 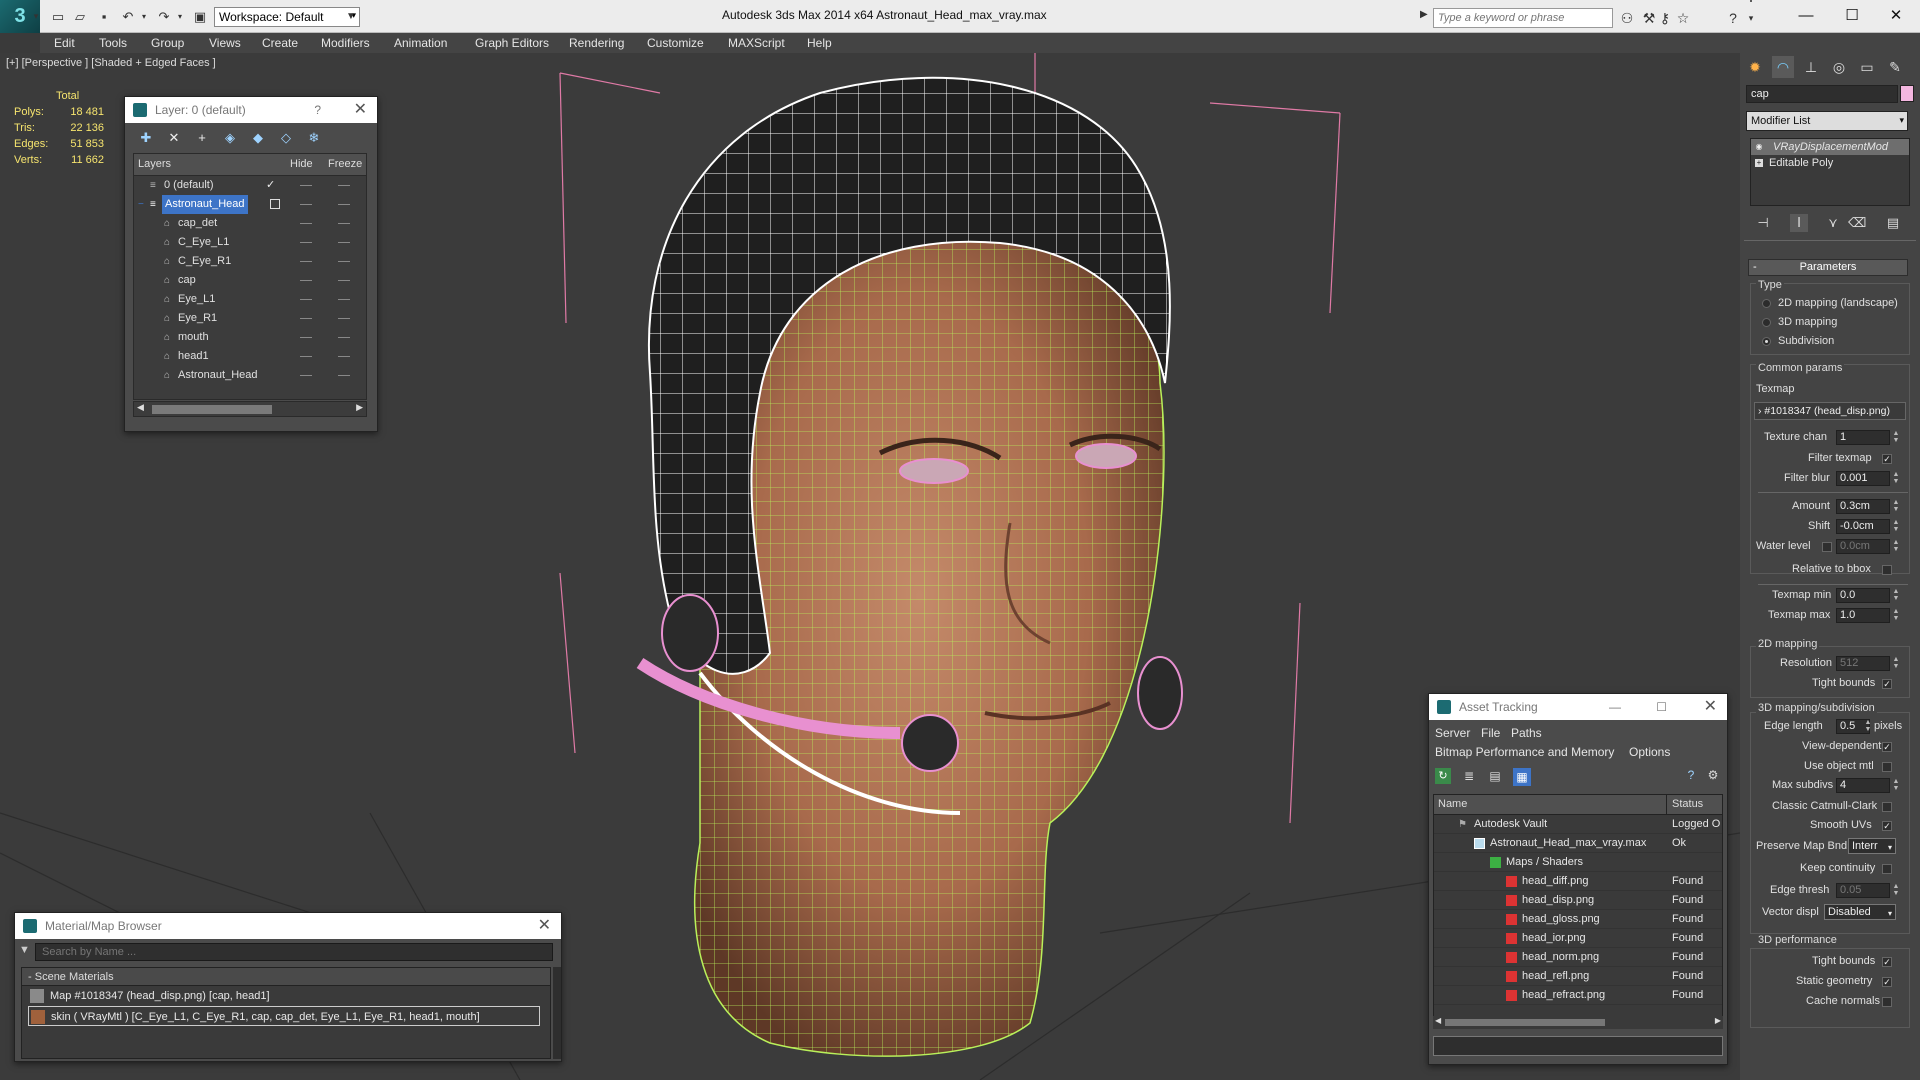 I want to click on menu-help: Help, so click(x=819, y=43).